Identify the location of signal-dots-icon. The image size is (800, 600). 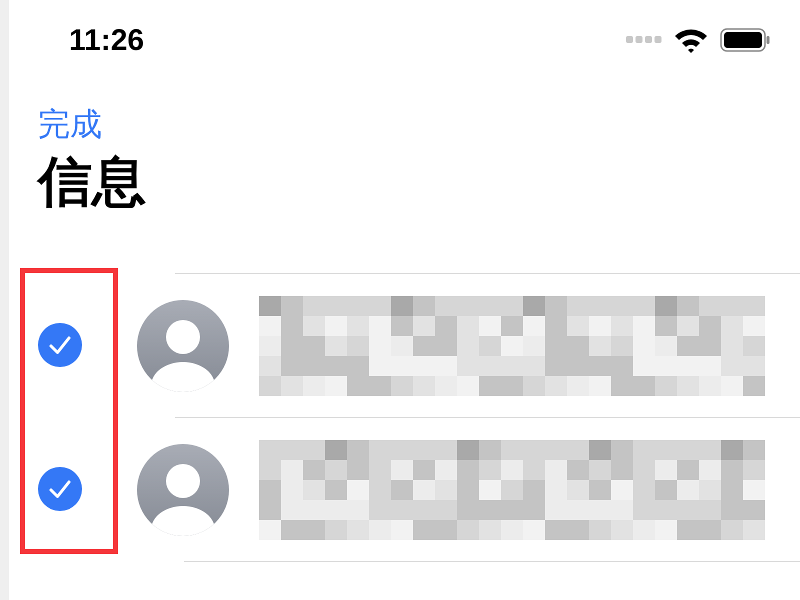
(644, 40).